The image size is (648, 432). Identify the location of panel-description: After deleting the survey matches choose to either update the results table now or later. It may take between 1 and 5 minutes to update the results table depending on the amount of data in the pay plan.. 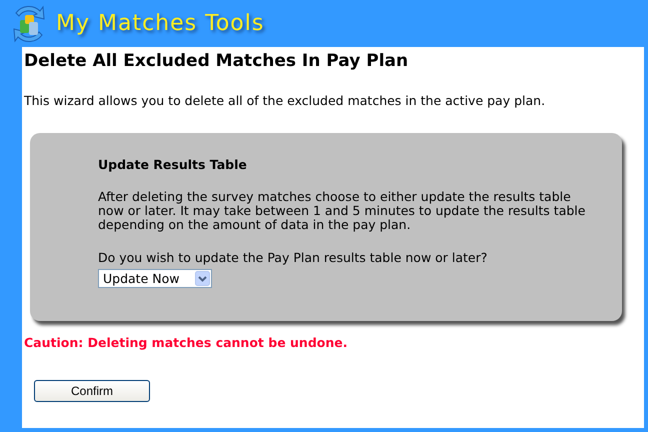
(342, 211).